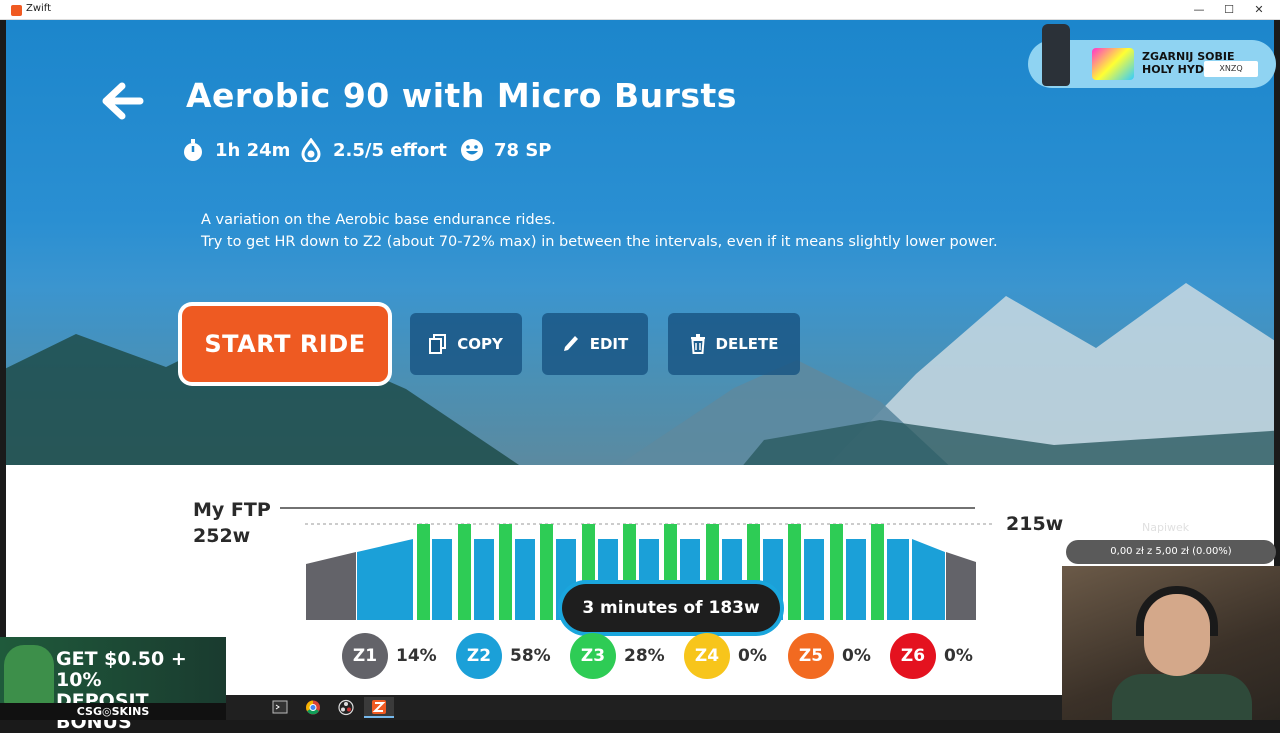 The image size is (1280, 733). Describe the element at coordinates (389, 656) in the screenshot. I see `zone-z1: Z1 14%` at that location.